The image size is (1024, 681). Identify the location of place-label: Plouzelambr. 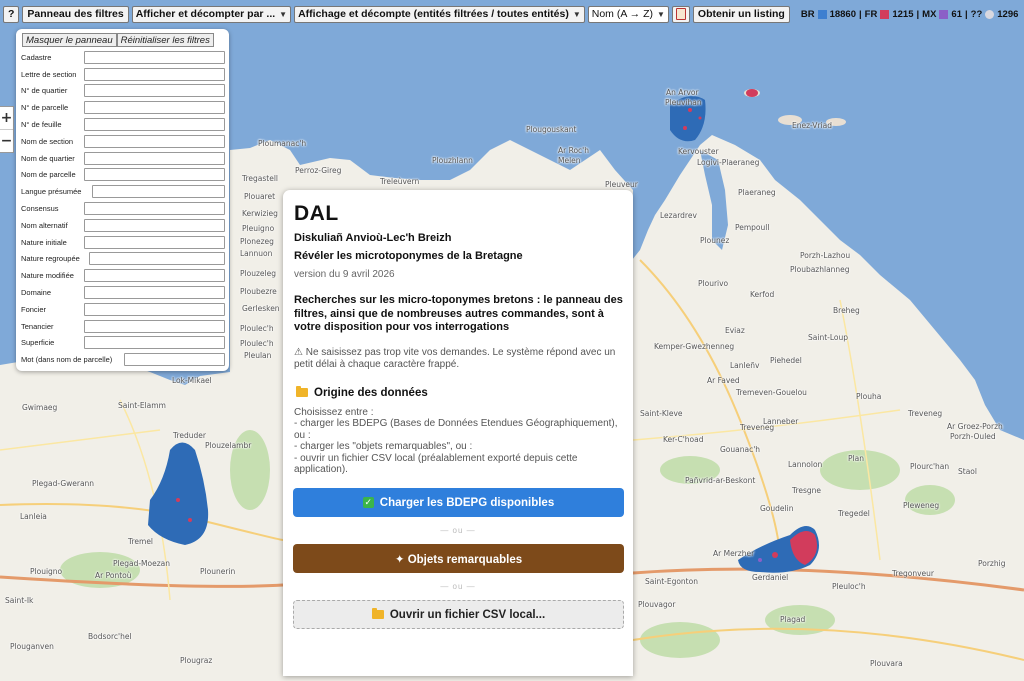
(228, 445).